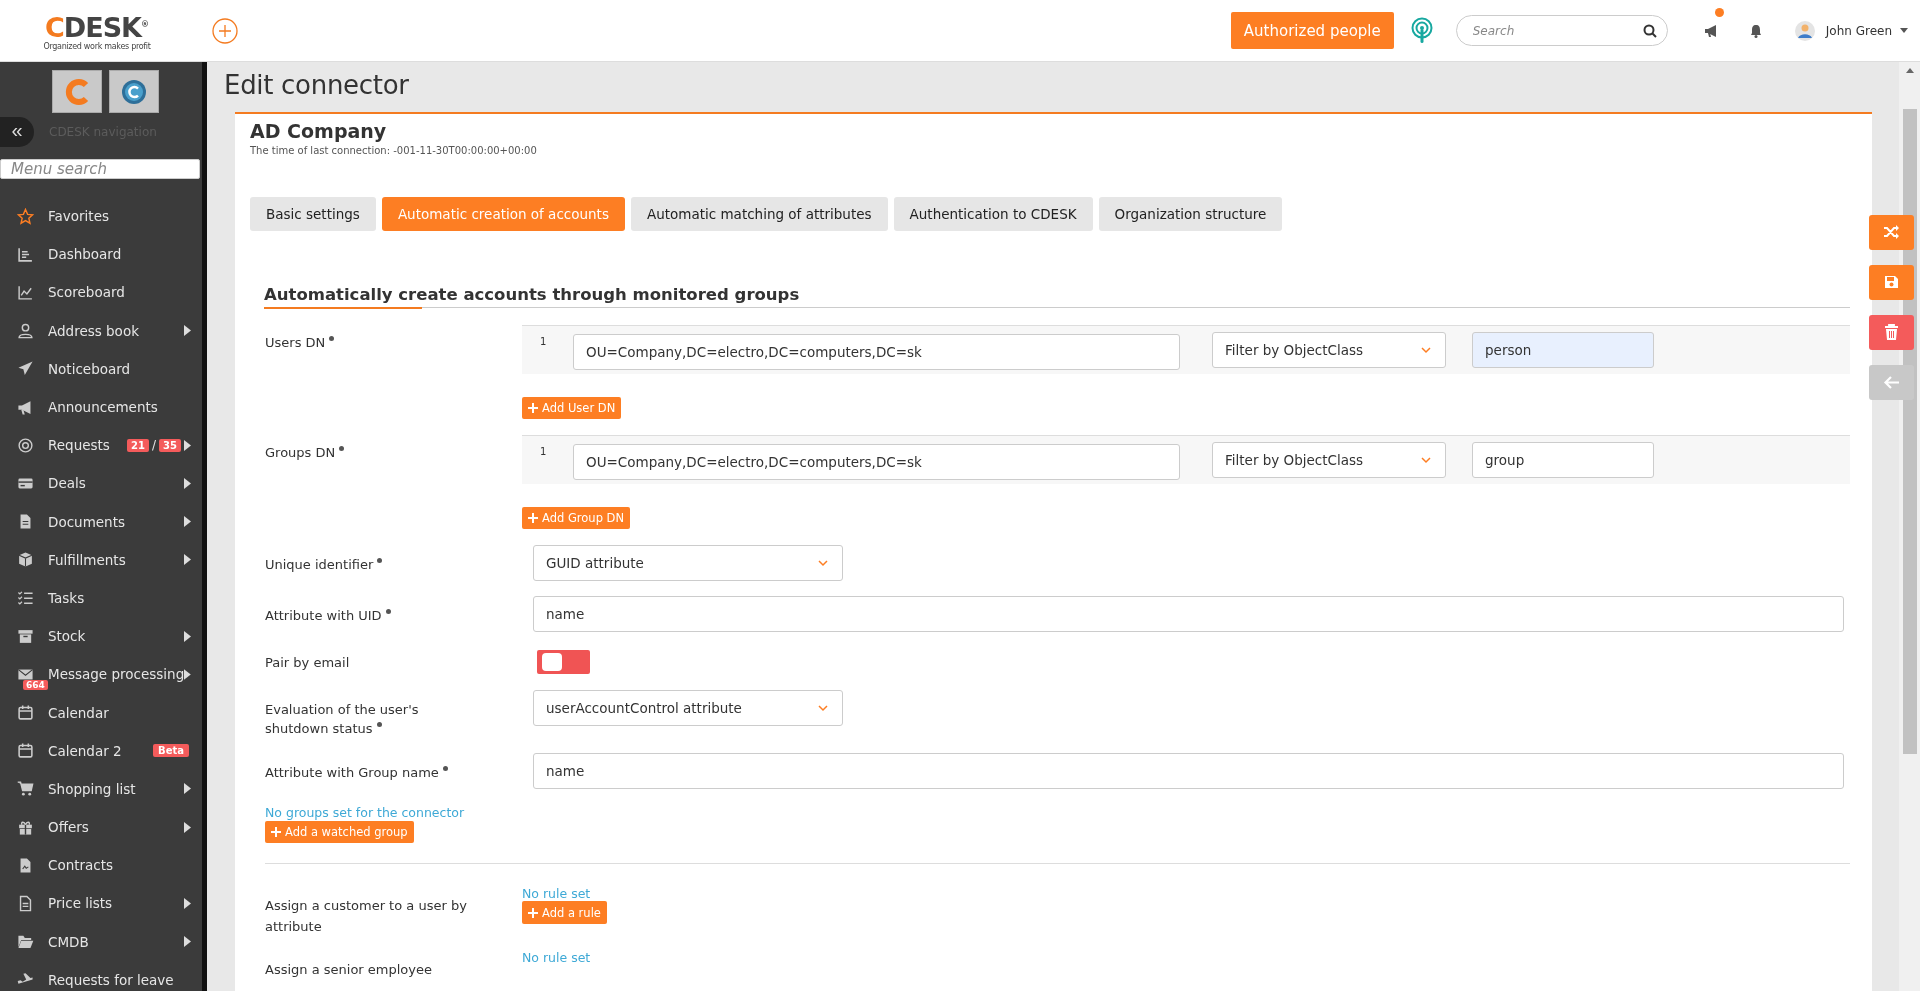 The width and height of the screenshot is (1920, 991). Describe the element at coordinates (101, 750) in the screenshot. I see `sidebar-item: Calendar 2 Beta` at that location.